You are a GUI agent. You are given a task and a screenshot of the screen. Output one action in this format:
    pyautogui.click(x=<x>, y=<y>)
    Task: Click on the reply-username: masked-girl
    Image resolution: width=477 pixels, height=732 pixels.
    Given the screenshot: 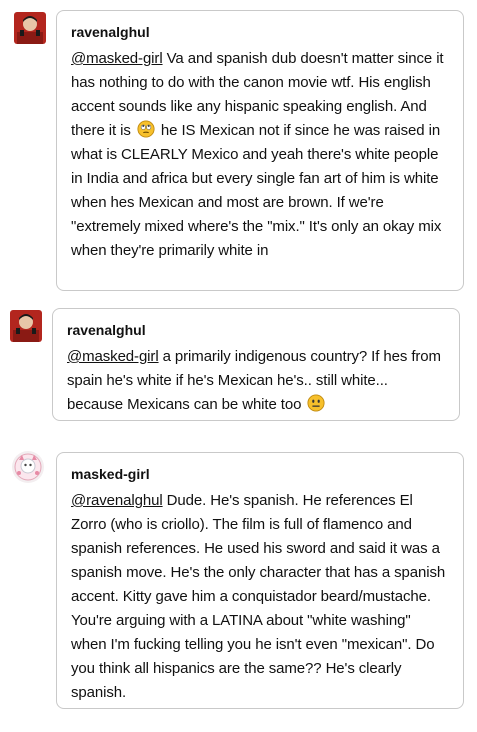 What is the action you would take?
    pyautogui.click(x=260, y=474)
    